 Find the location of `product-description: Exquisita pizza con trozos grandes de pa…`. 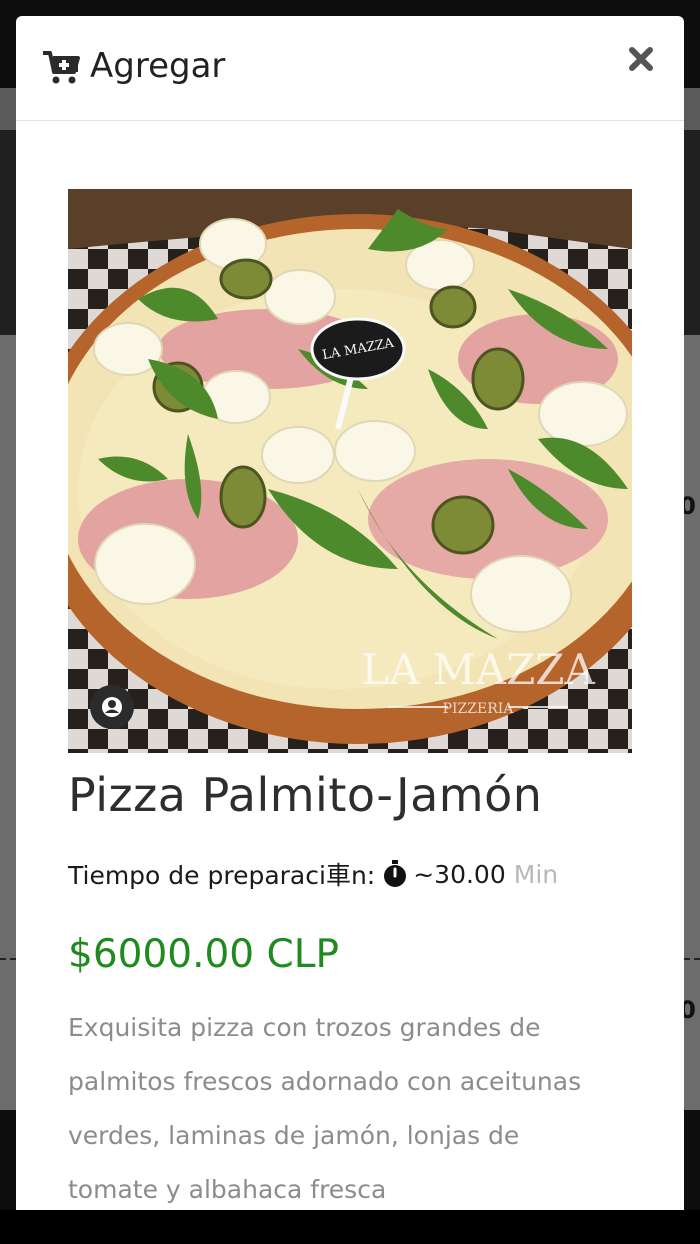

product-description: Exquisita pizza con trozos grandes de pa… is located at coordinates (325, 1108).